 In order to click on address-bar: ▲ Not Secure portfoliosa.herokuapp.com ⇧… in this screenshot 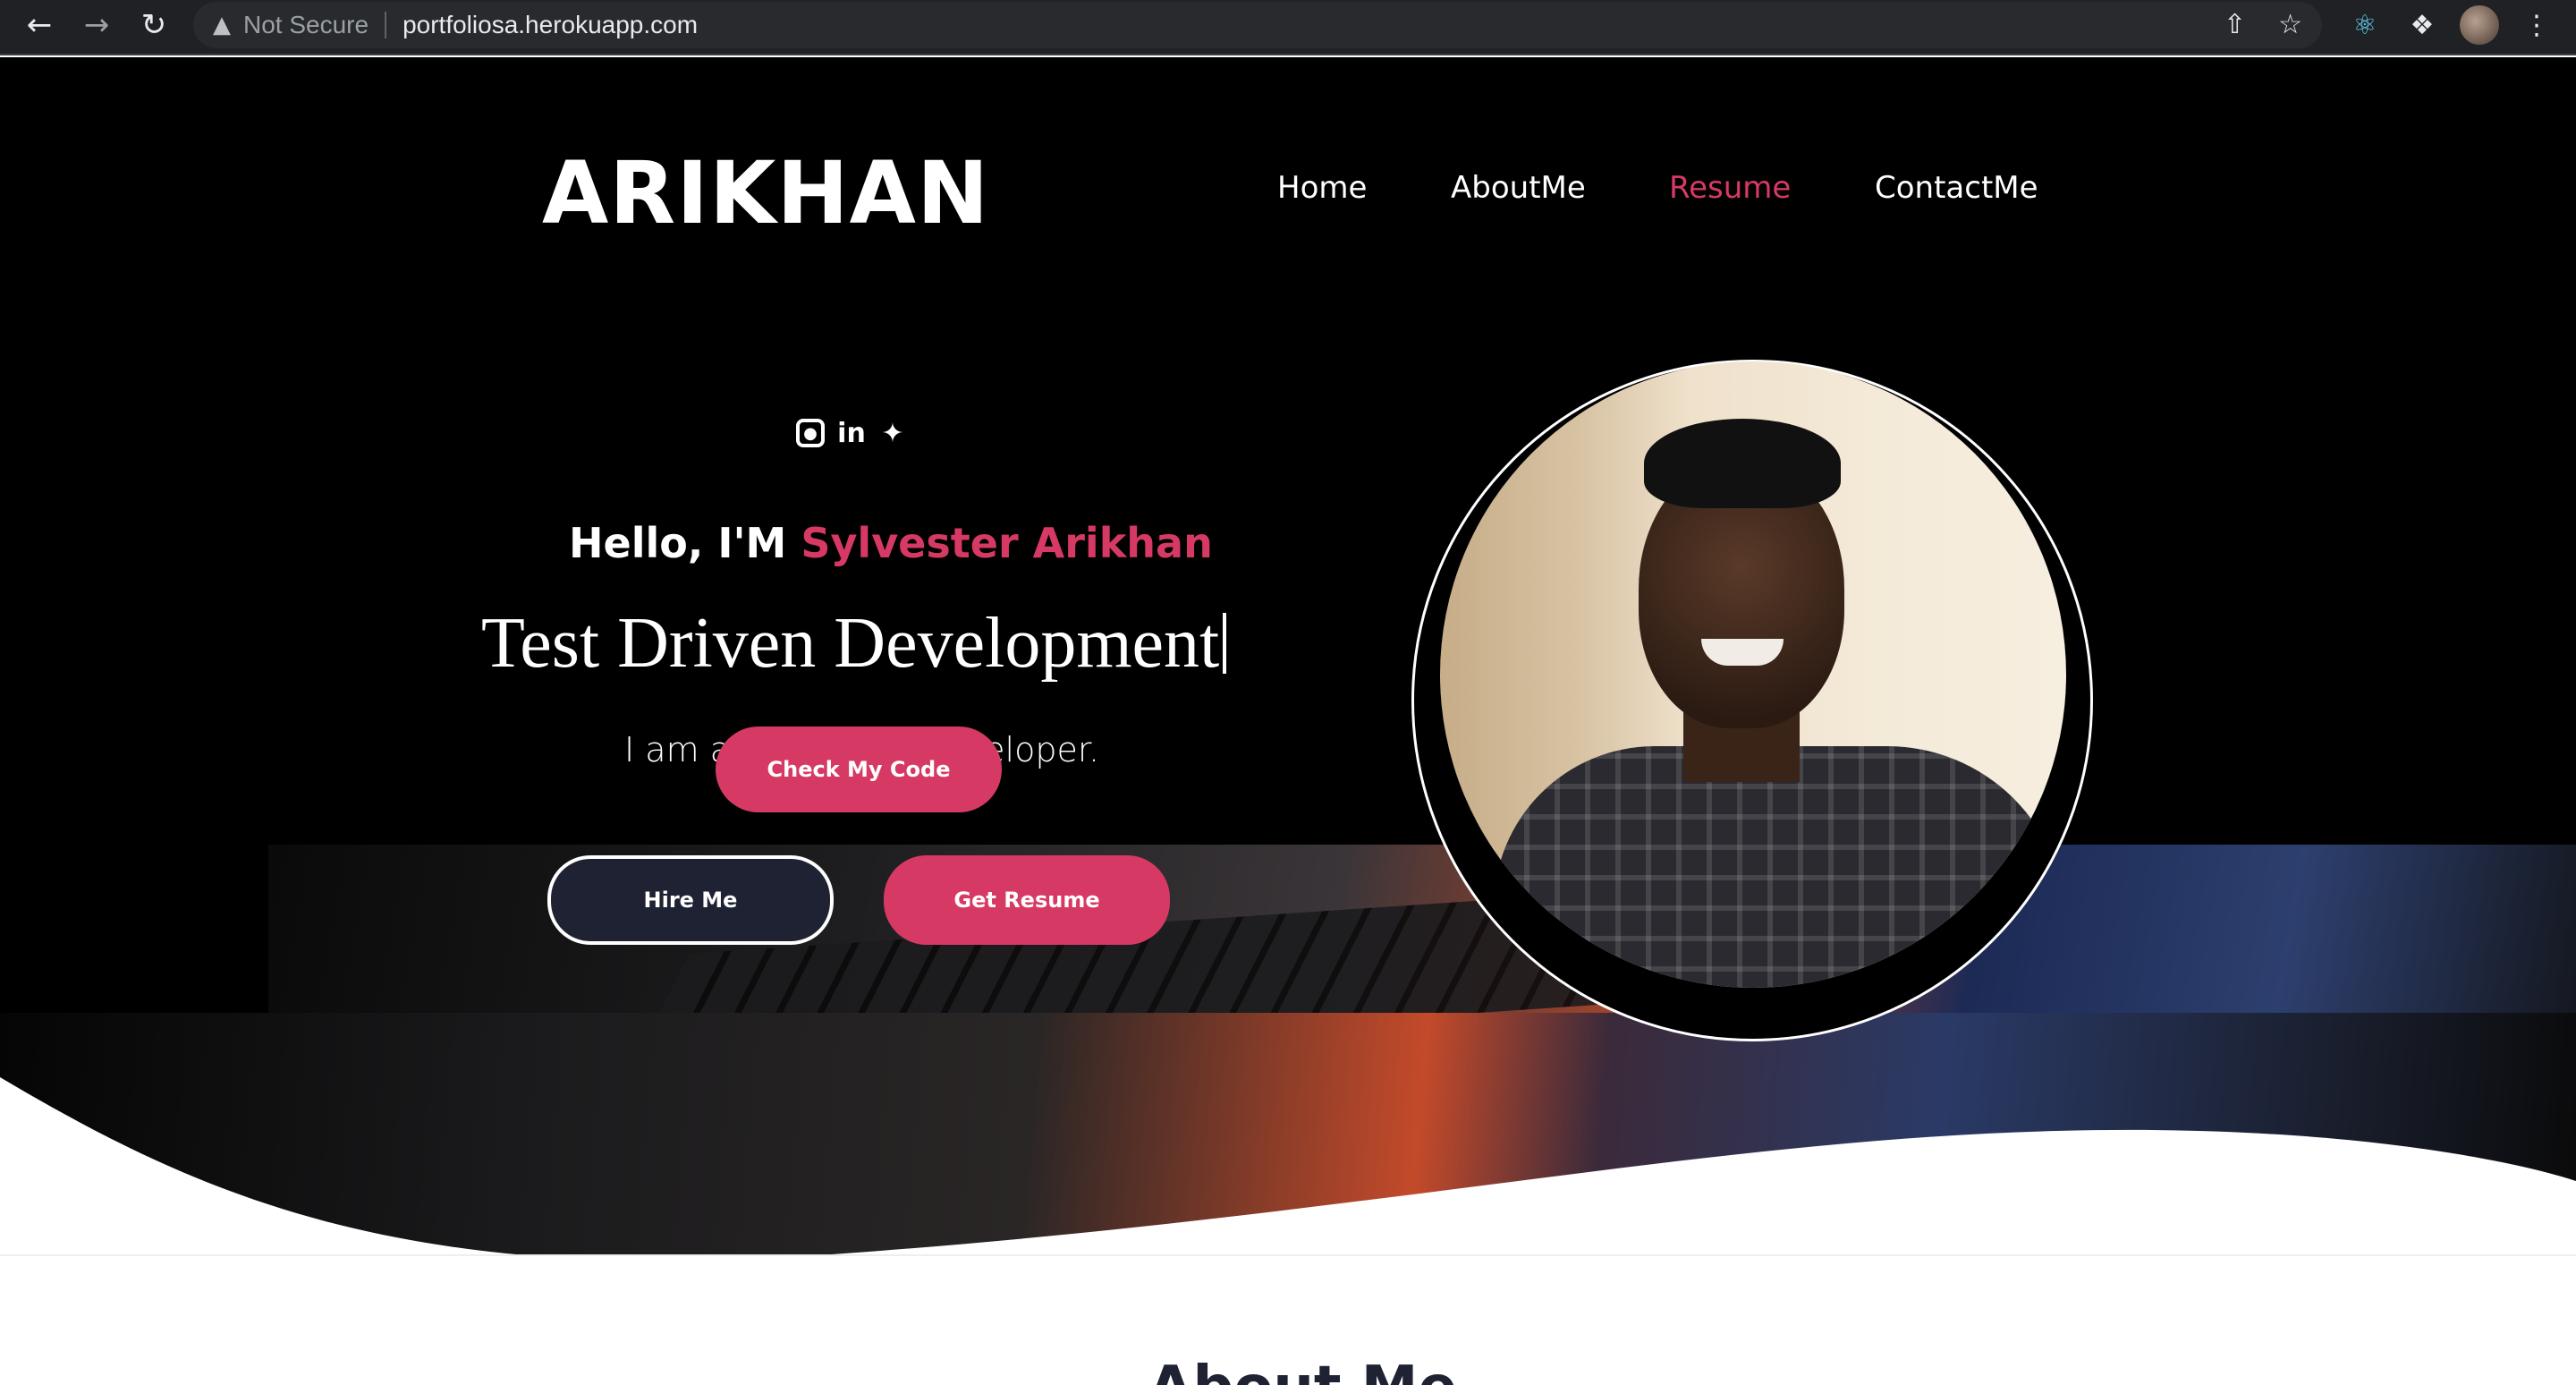, I will do `click(1257, 25)`.